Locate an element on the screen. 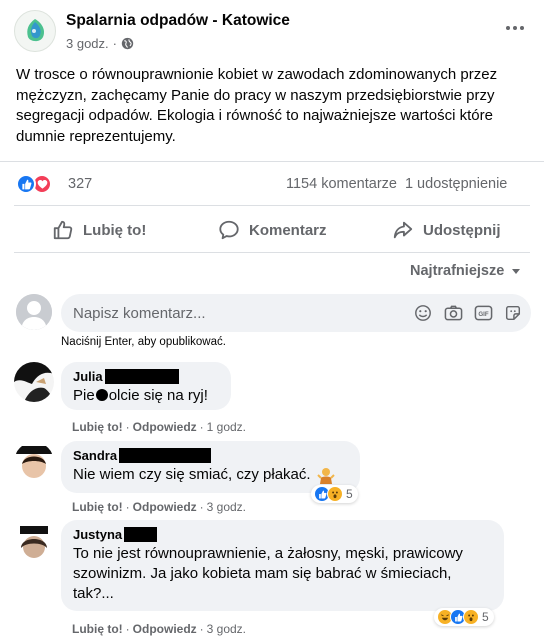  globe-icon is located at coordinates (127, 43).